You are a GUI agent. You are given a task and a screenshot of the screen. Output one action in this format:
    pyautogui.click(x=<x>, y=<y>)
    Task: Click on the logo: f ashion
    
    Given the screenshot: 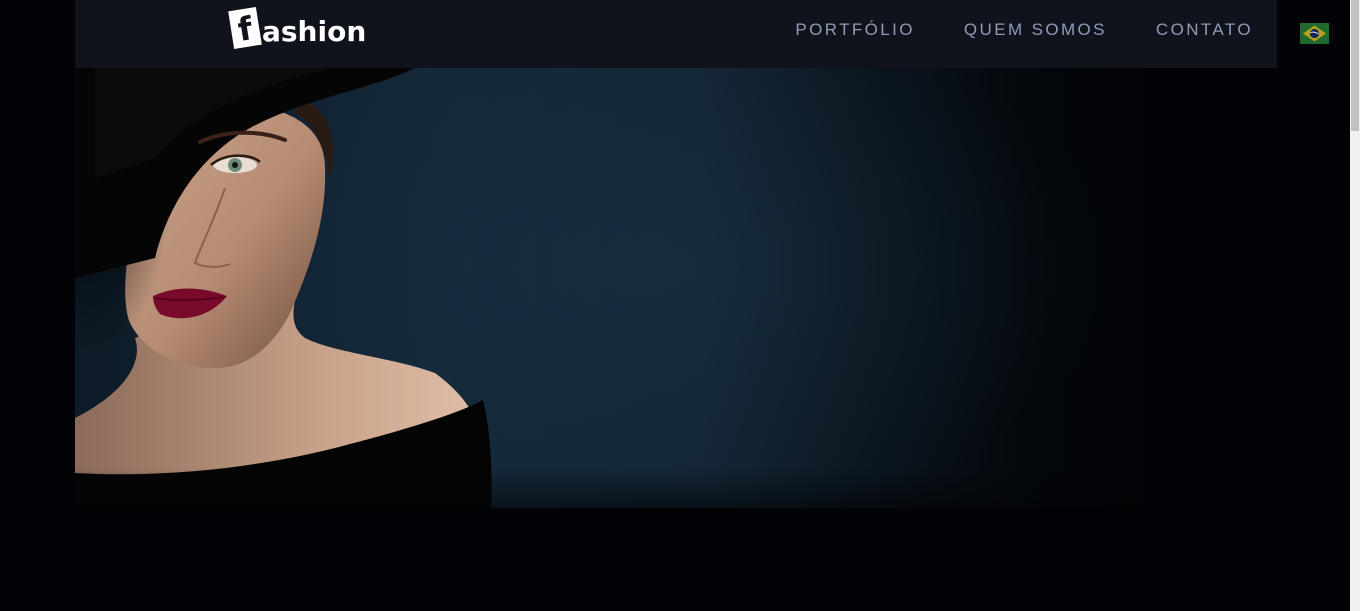 What is the action you would take?
    pyautogui.click(x=297, y=28)
    